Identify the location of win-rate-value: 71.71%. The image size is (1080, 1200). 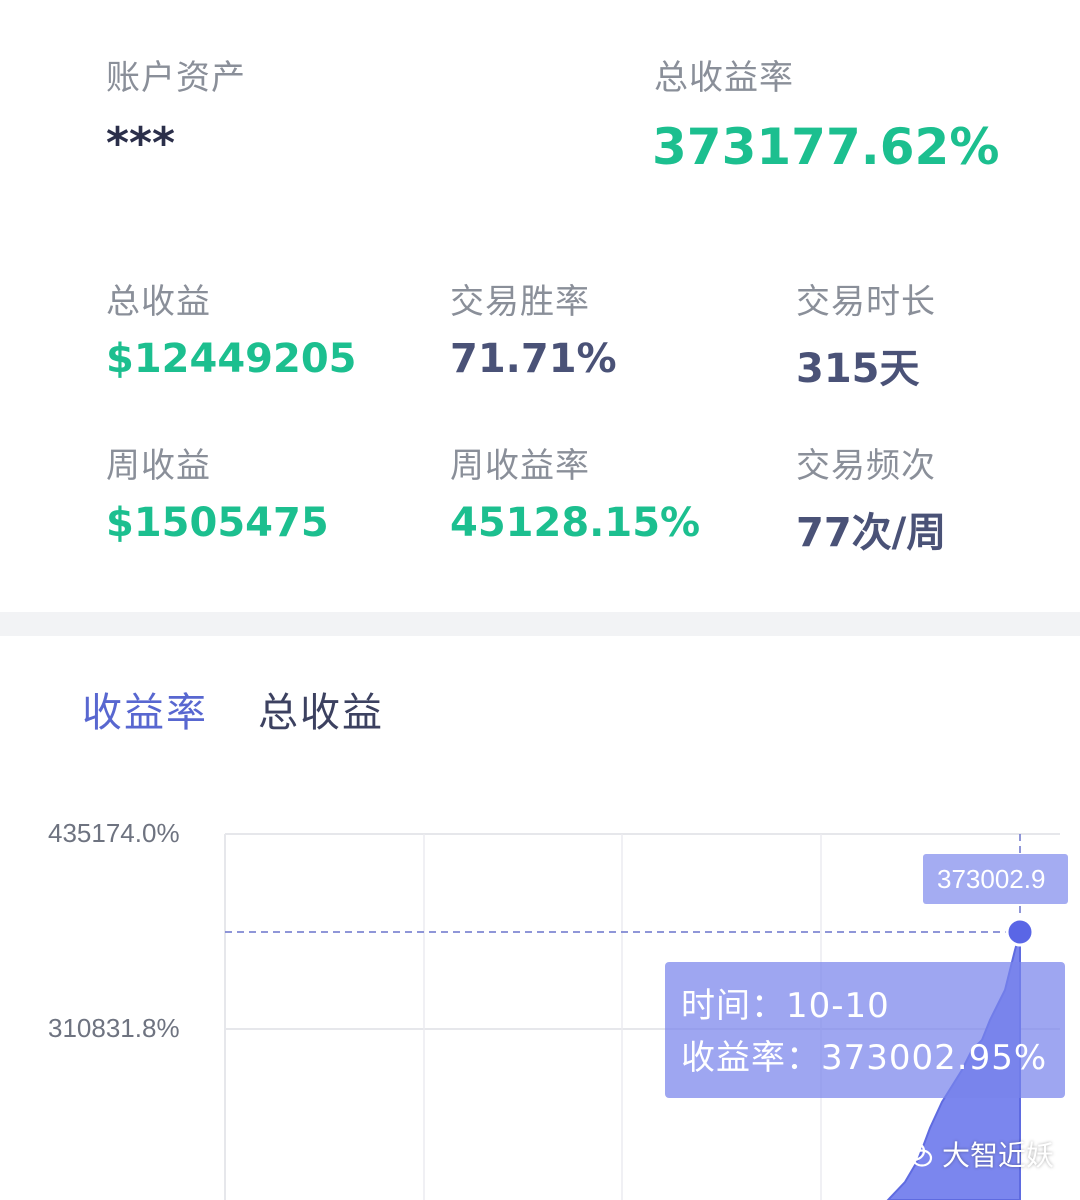
(533, 359).